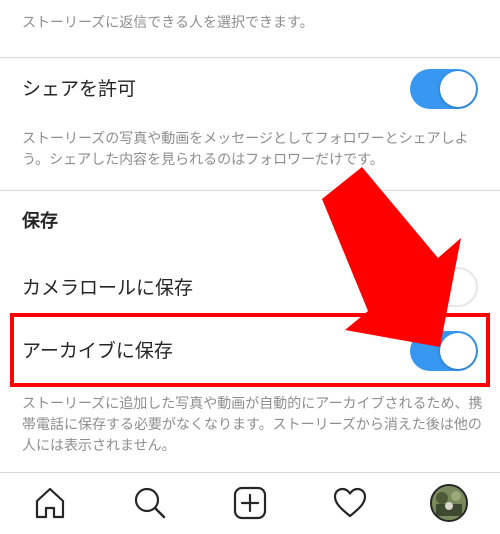 This screenshot has height=534, width=500. I want to click on reply-settings-description: ストーリーズに返信できる人を選択できます。, so click(168, 23).